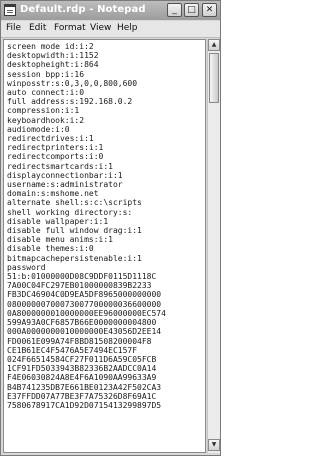 This screenshot has height=456, width=320. Describe the element at coordinates (214, 45) in the screenshot. I see `scroll-up-arrow-icon: ▲` at that location.